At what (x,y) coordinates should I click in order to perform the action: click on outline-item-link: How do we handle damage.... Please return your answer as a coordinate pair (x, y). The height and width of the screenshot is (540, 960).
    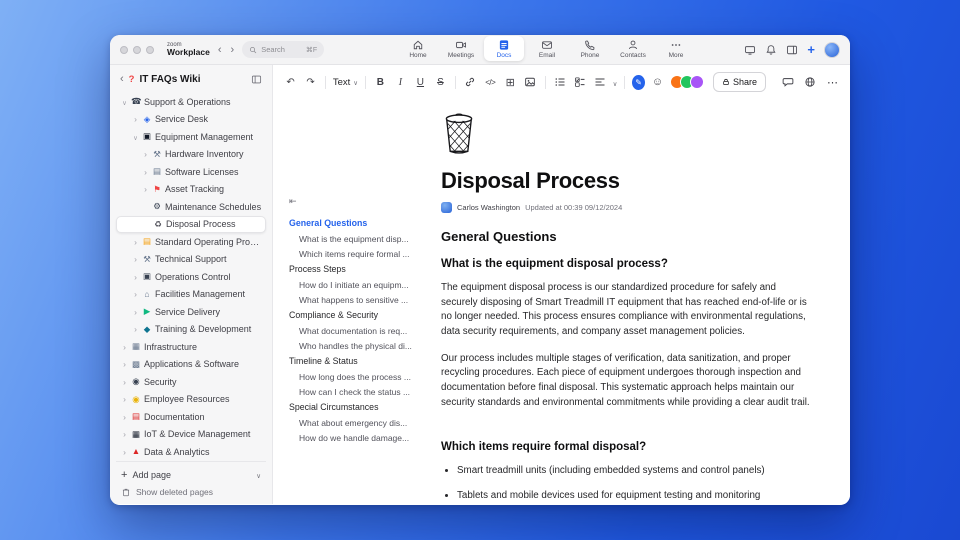
    Looking at the image, I should click on (360, 437).